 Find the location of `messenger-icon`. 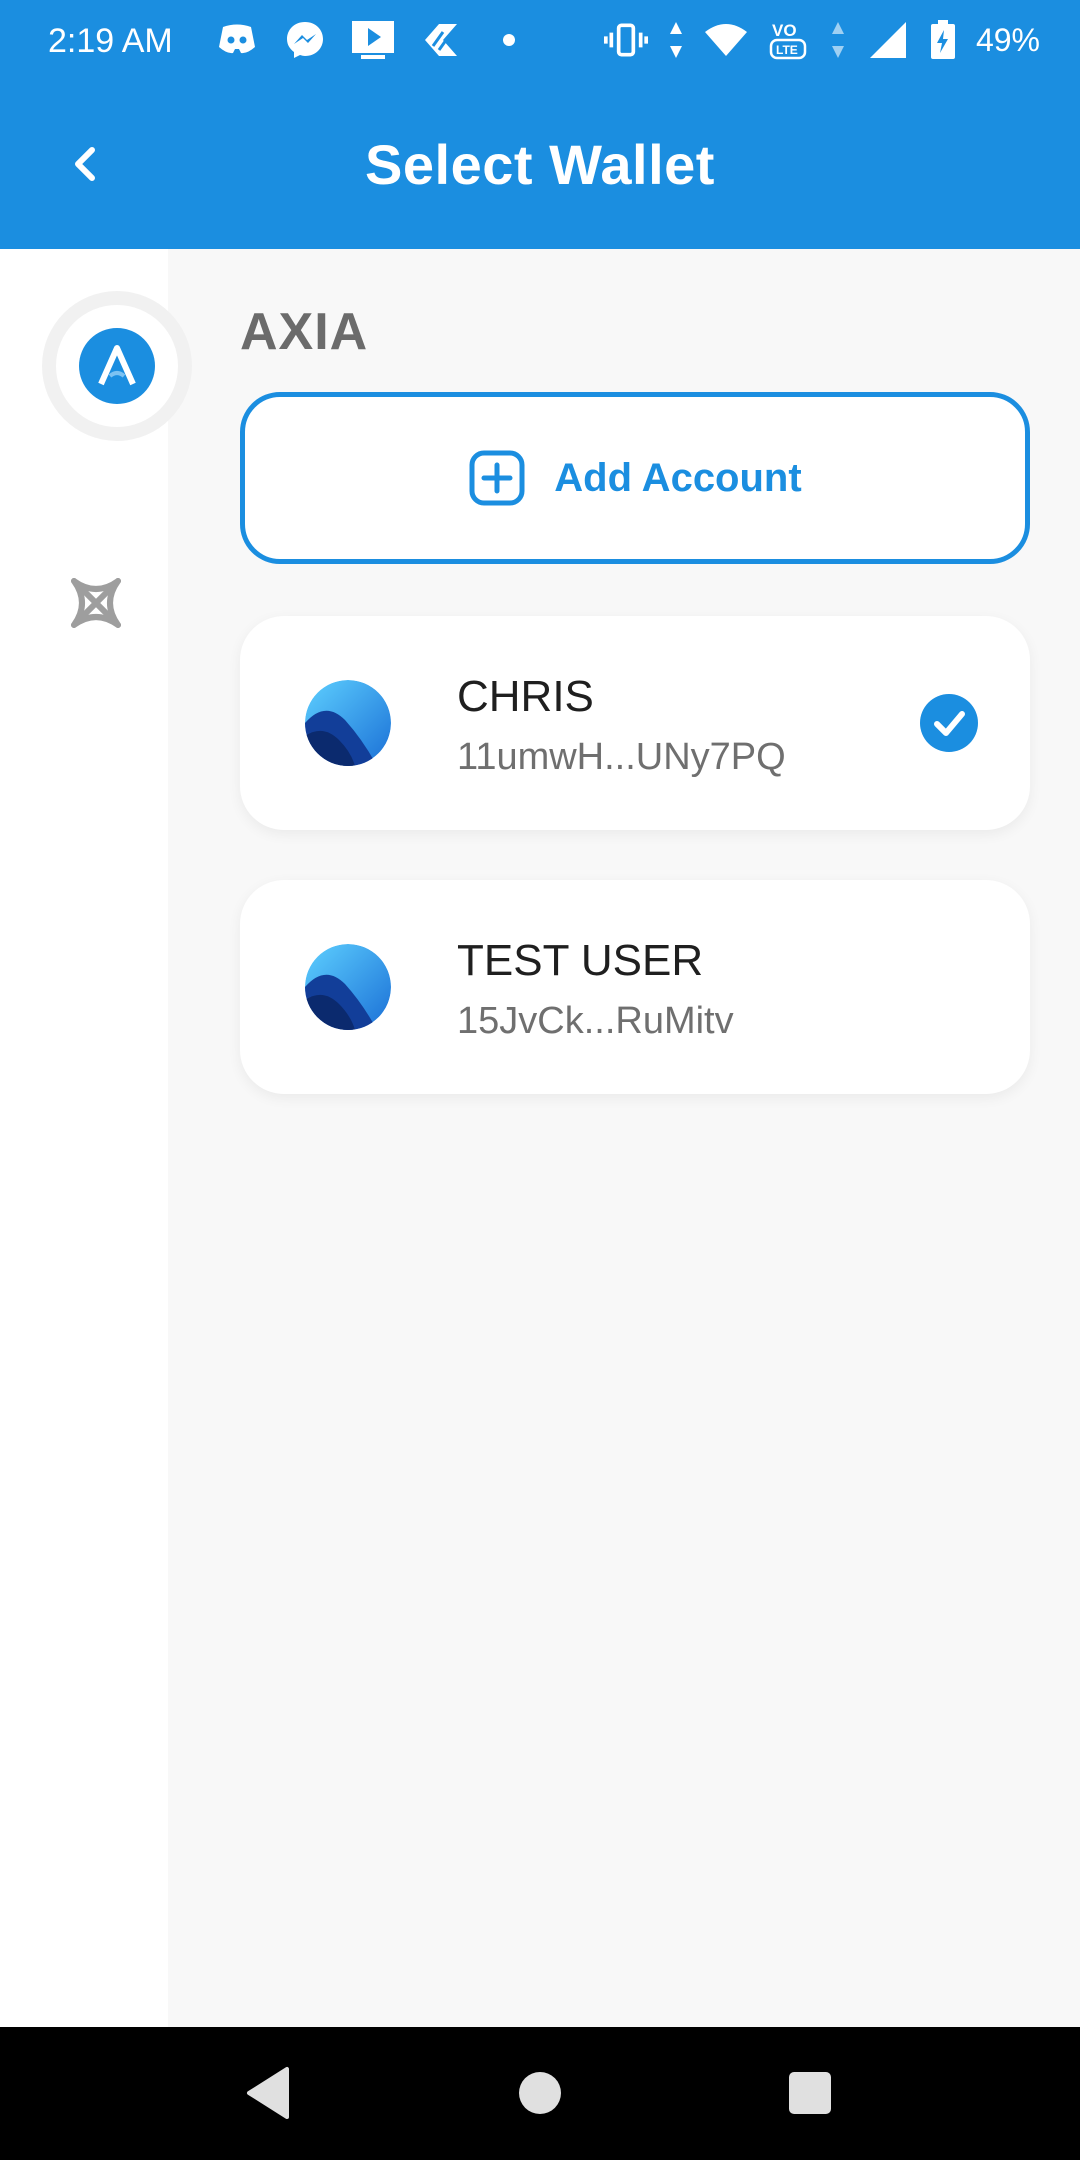

messenger-icon is located at coordinates (305, 40).